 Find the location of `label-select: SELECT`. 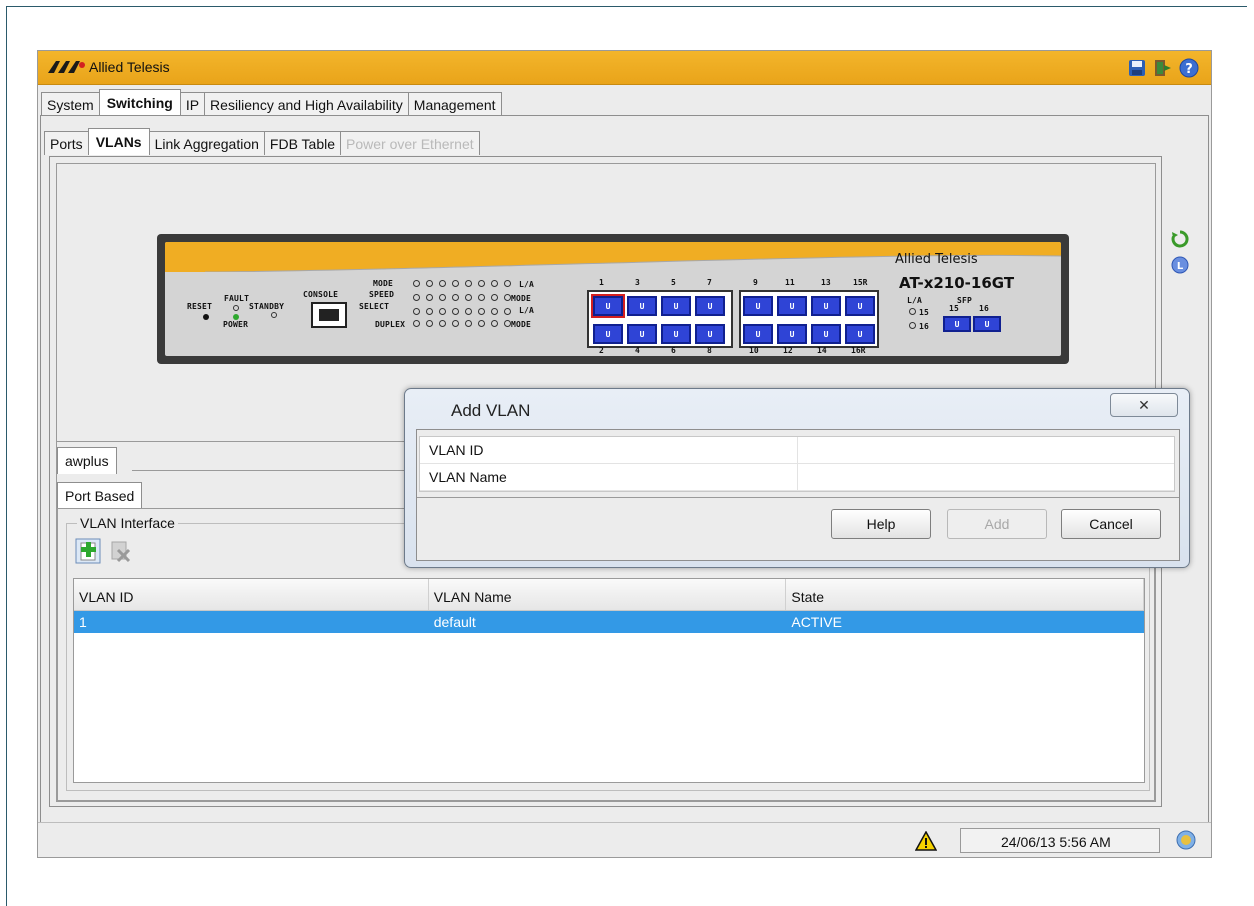

label-select: SELECT is located at coordinates (374, 306).